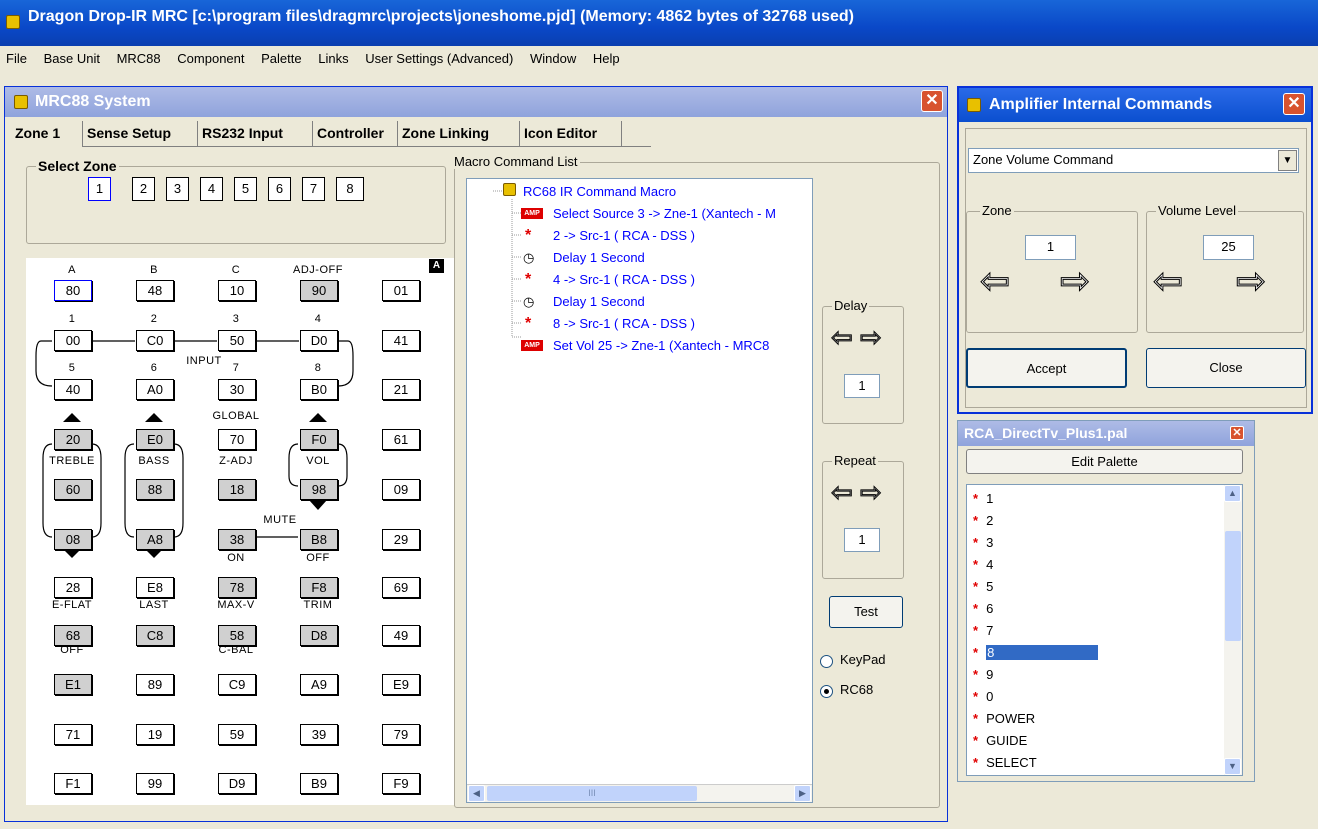 Image resolution: width=1318 pixels, height=829 pixels. Describe the element at coordinates (871, 492) in the screenshot. I see `repeat-right-arrow-icon: ⇨` at that location.